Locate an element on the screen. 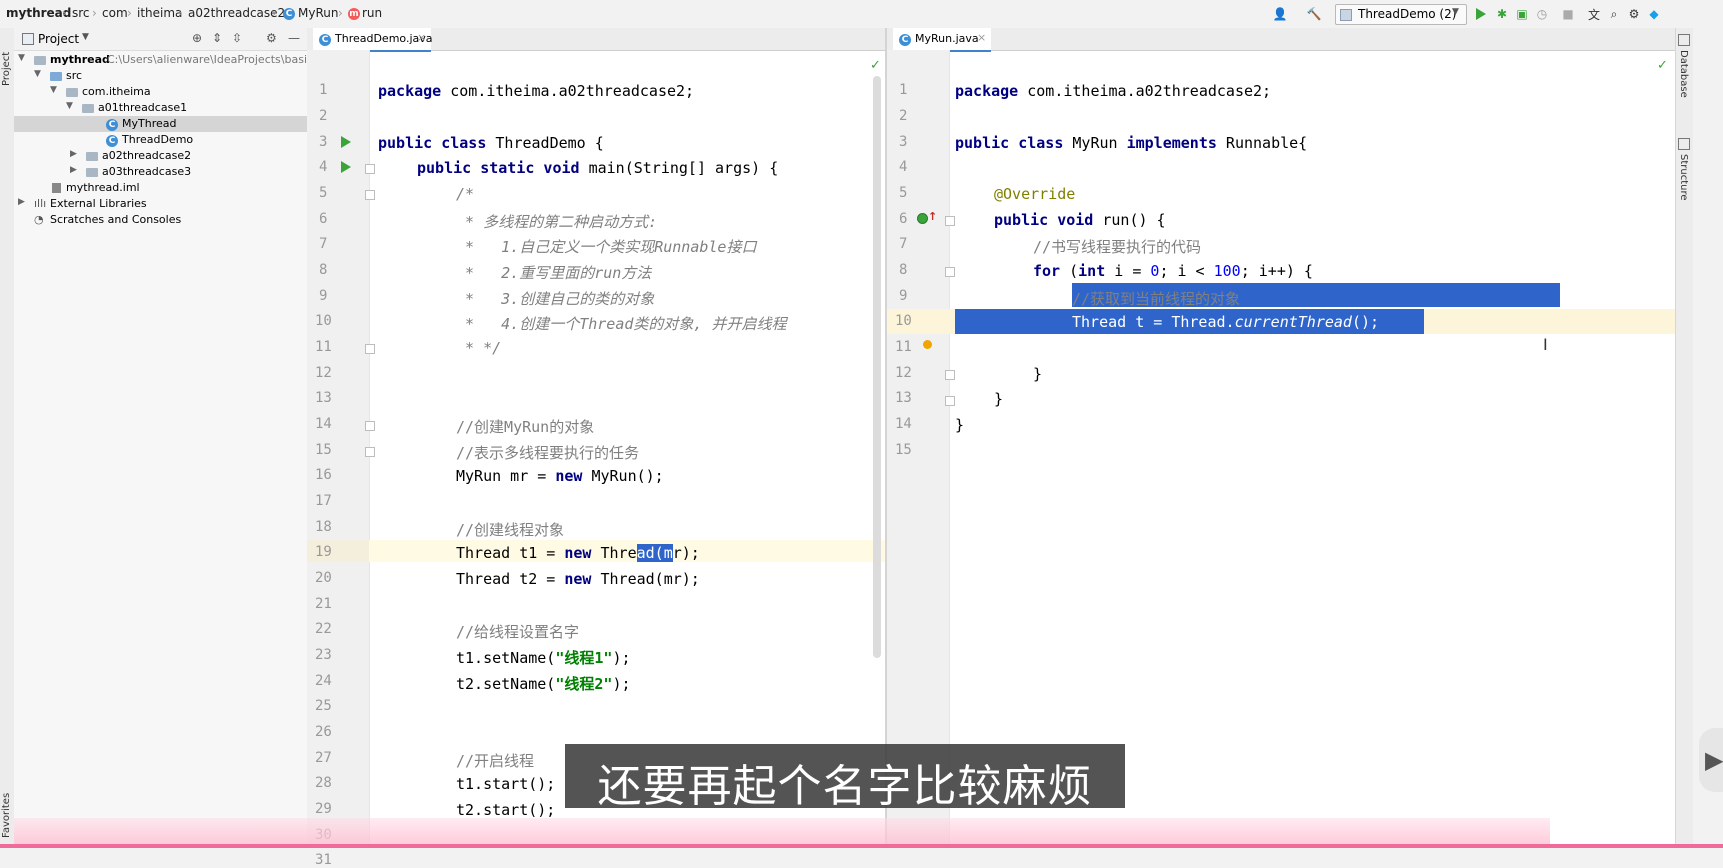  run-main-icon is located at coordinates (346, 167).